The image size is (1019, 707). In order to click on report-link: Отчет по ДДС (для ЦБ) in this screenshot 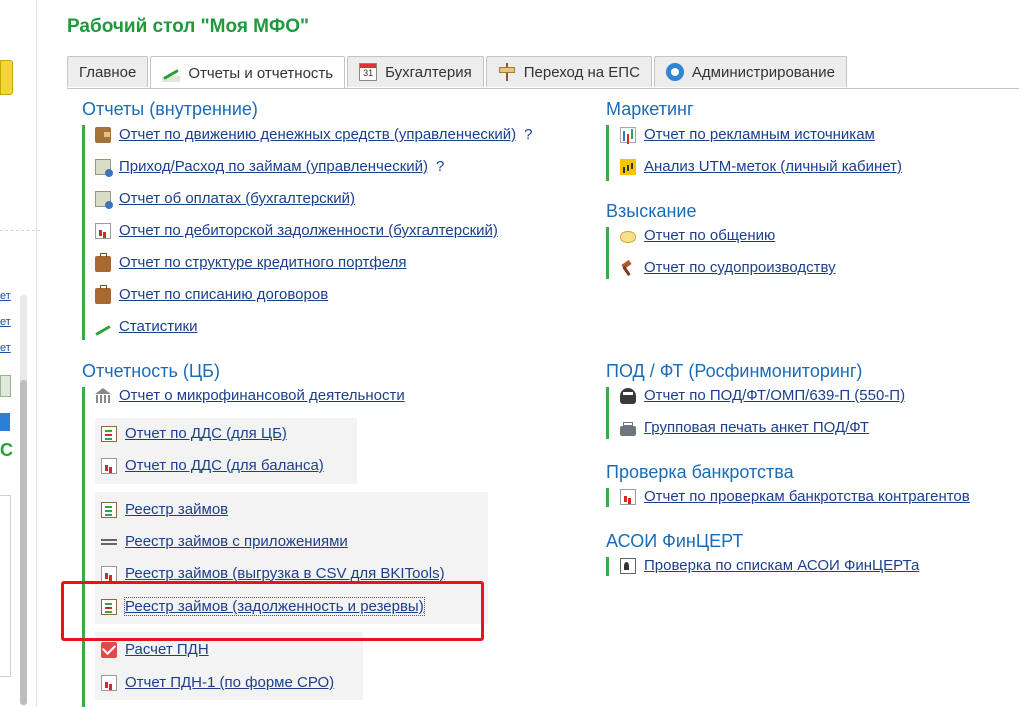, I will do `click(206, 433)`.